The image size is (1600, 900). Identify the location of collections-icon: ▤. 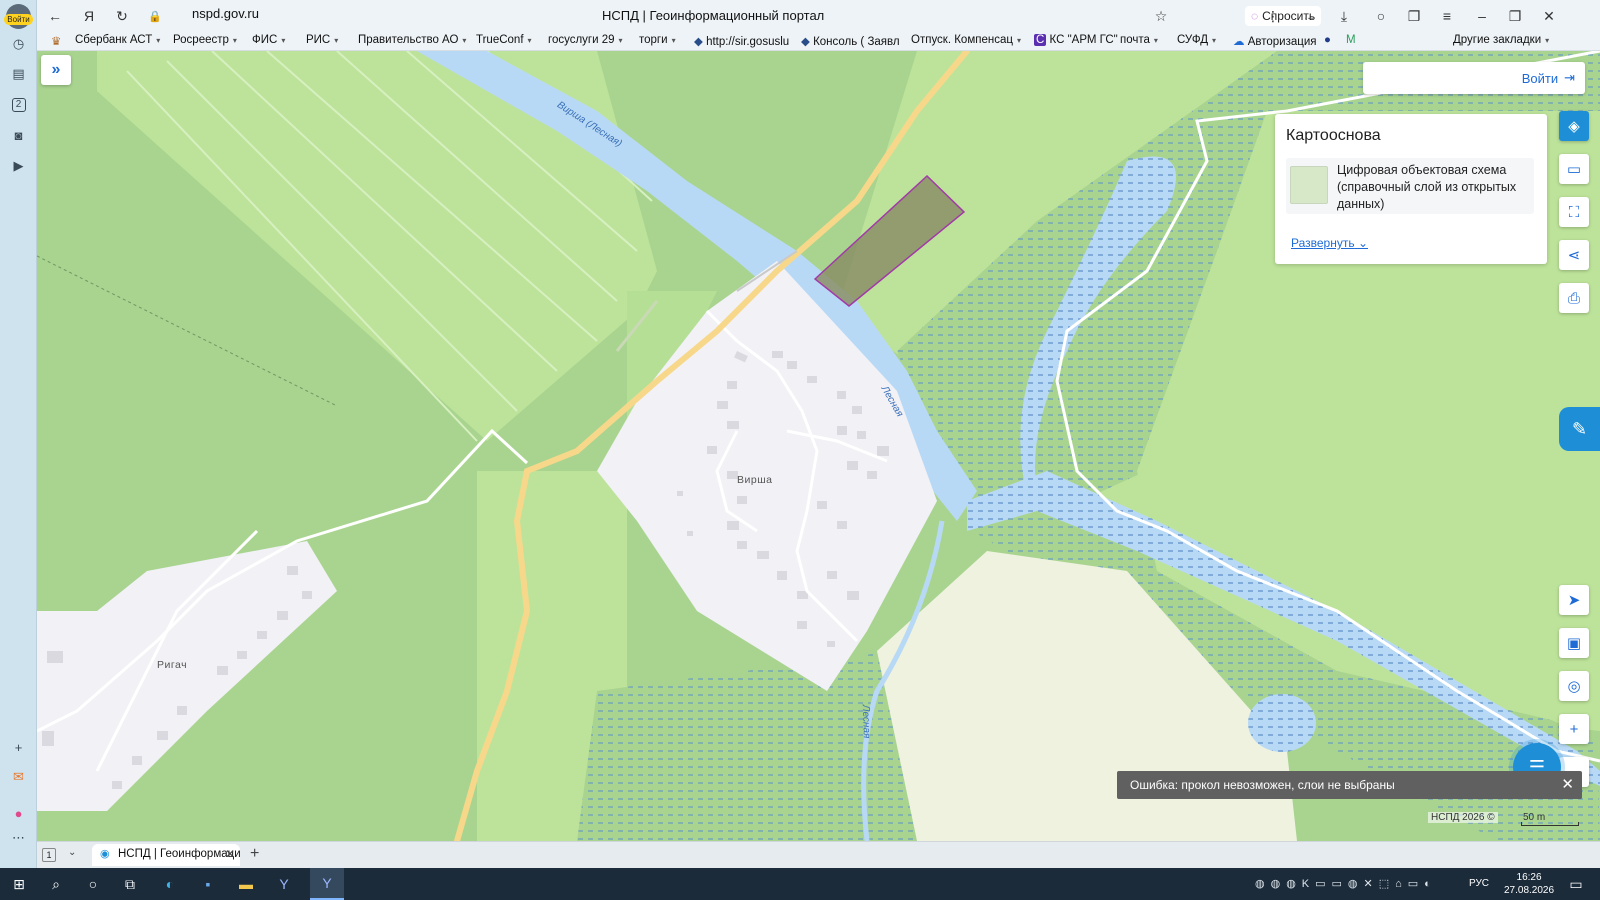
(18, 73).